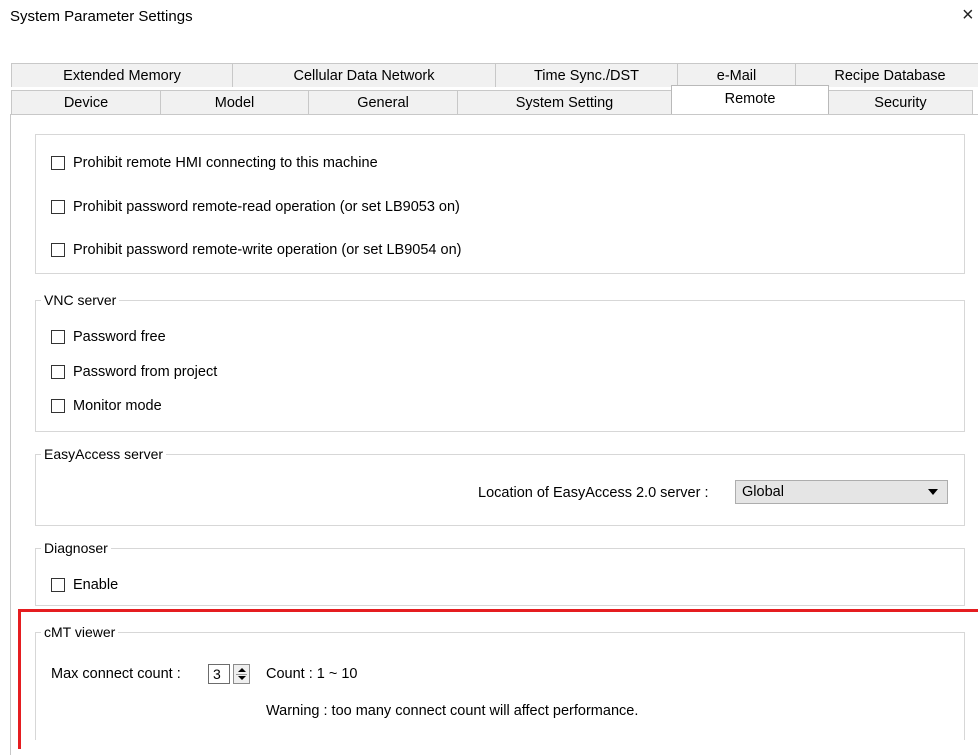  I want to click on tab-extended-memory: Extended Memory, so click(122, 75).